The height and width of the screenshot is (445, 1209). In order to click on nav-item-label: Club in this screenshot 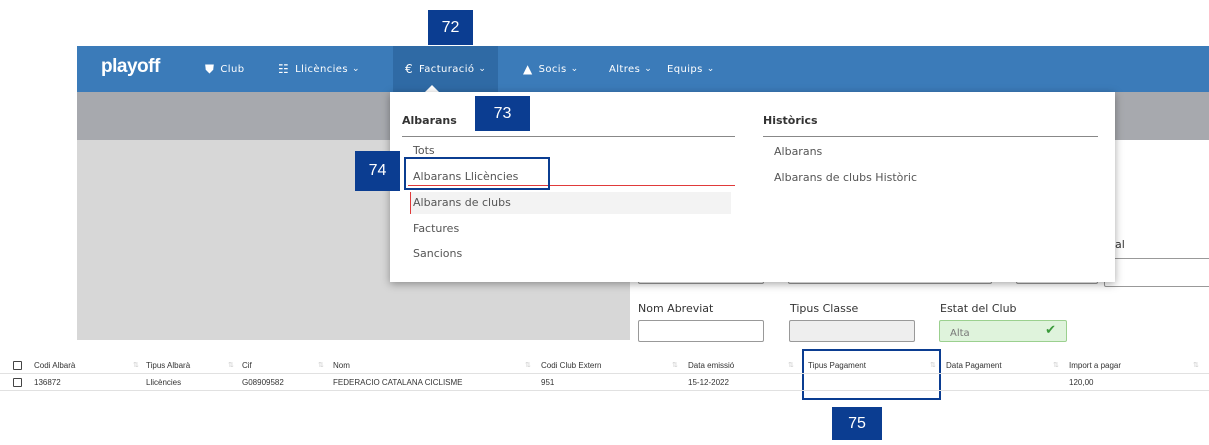, I will do `click(232, 69)`.